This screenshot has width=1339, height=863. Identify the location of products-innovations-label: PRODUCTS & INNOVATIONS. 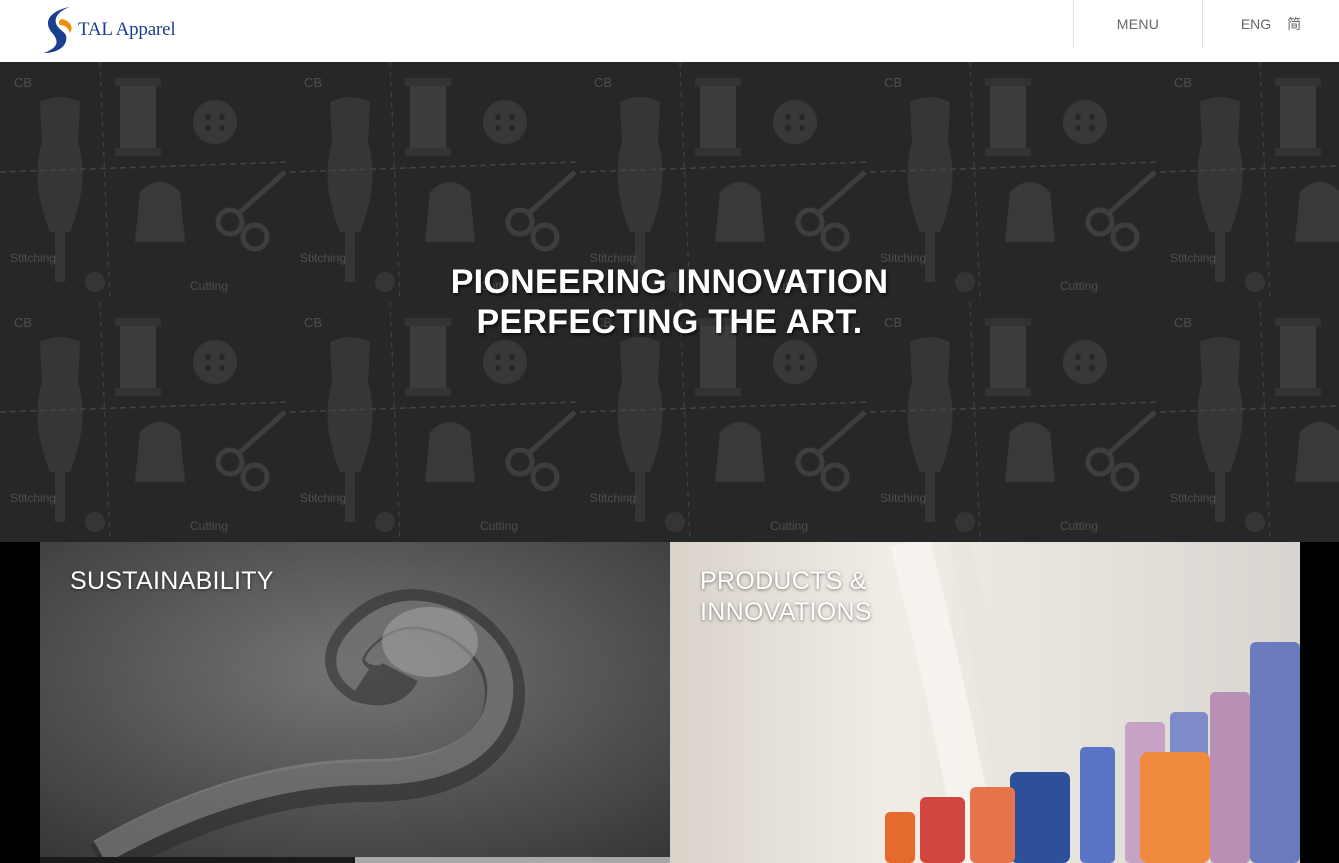
(786, 597).